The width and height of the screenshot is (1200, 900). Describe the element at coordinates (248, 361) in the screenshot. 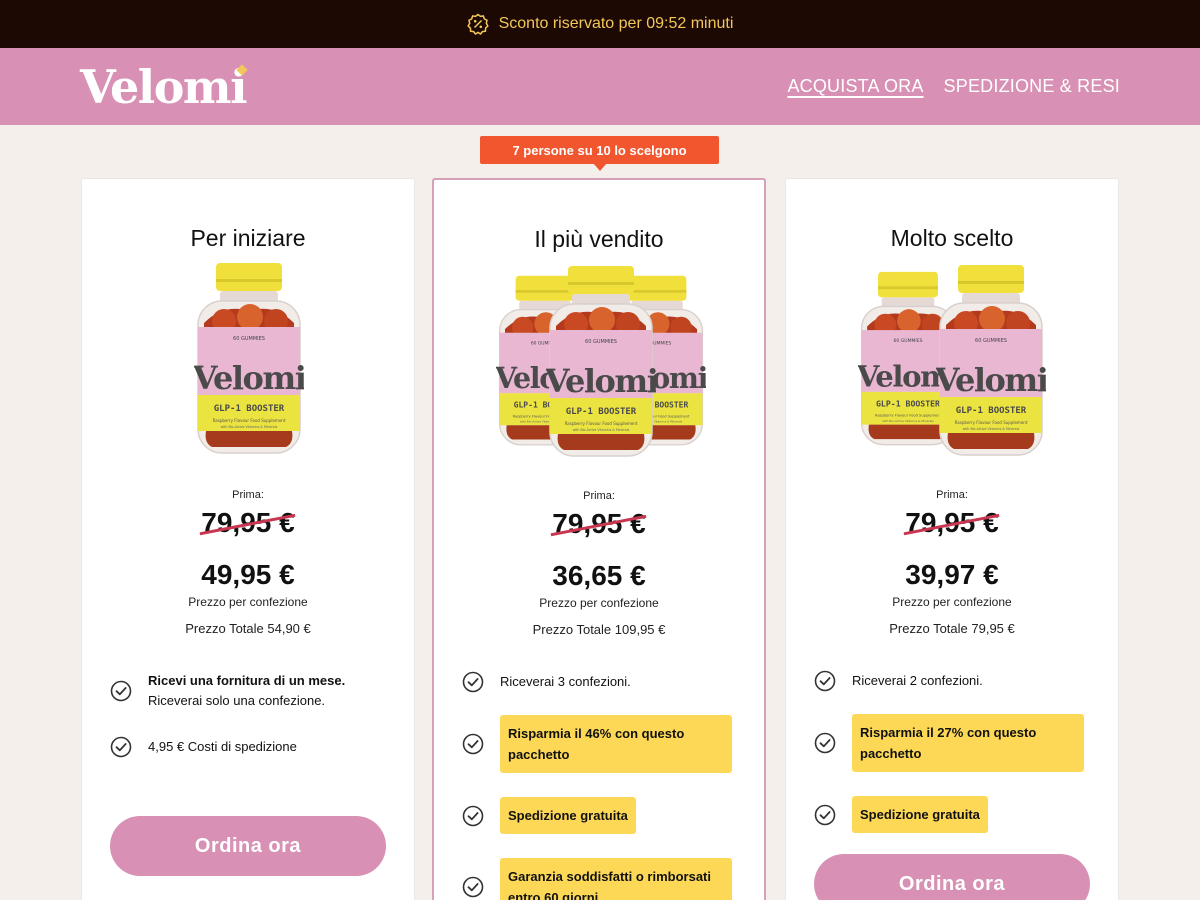

I see `product-image-single` at that location.